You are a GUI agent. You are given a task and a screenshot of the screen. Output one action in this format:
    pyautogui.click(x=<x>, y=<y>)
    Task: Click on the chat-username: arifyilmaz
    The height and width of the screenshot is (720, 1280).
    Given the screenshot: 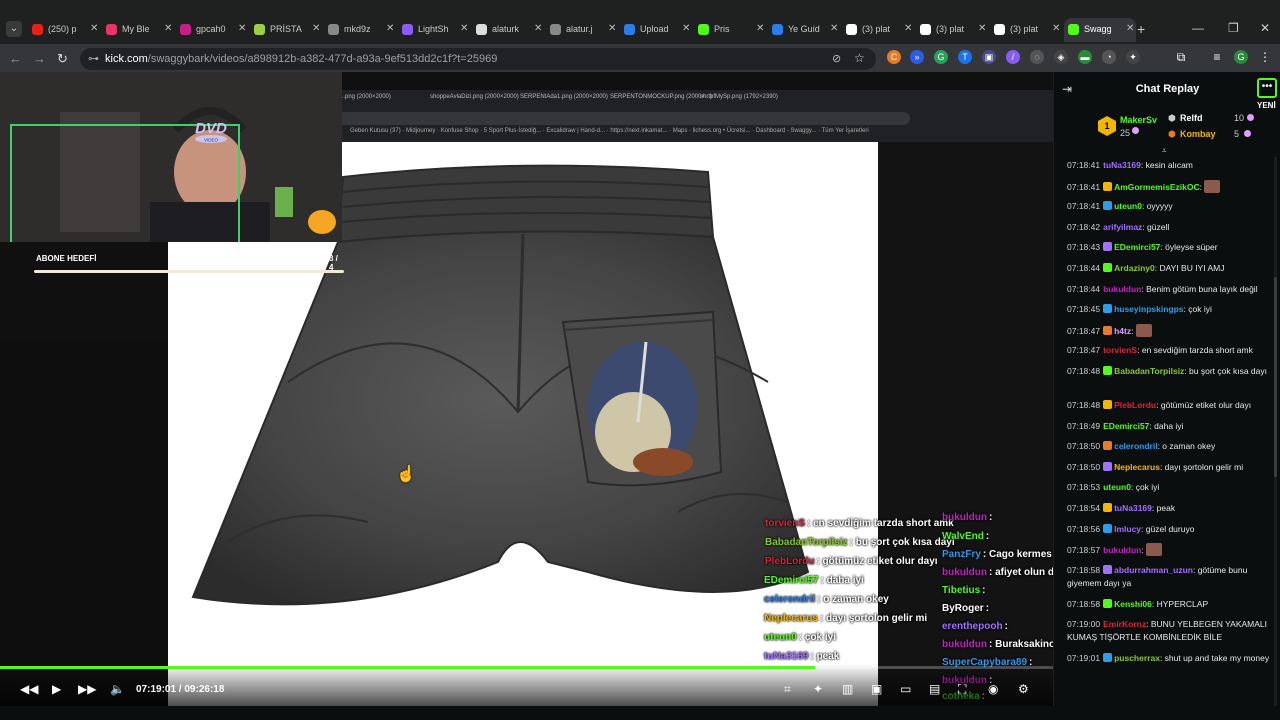 What is the action you would take?
    pyautogui.click(x=1122, y=227)
    